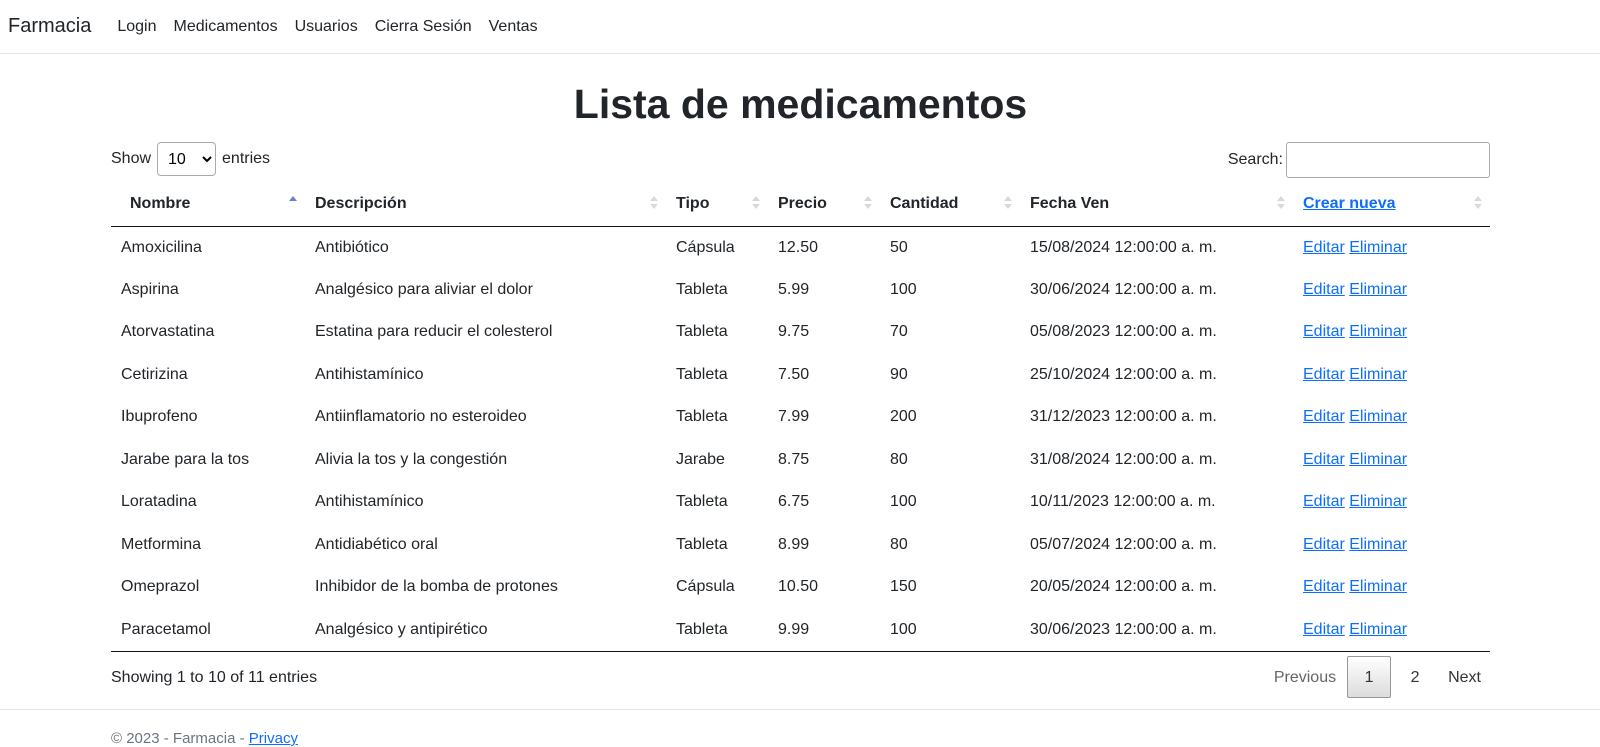 Image resolution: width=1600 pixels, height=747 pixels. I want to click on entries-length-control: Show 10 entries, so click(190, 159).